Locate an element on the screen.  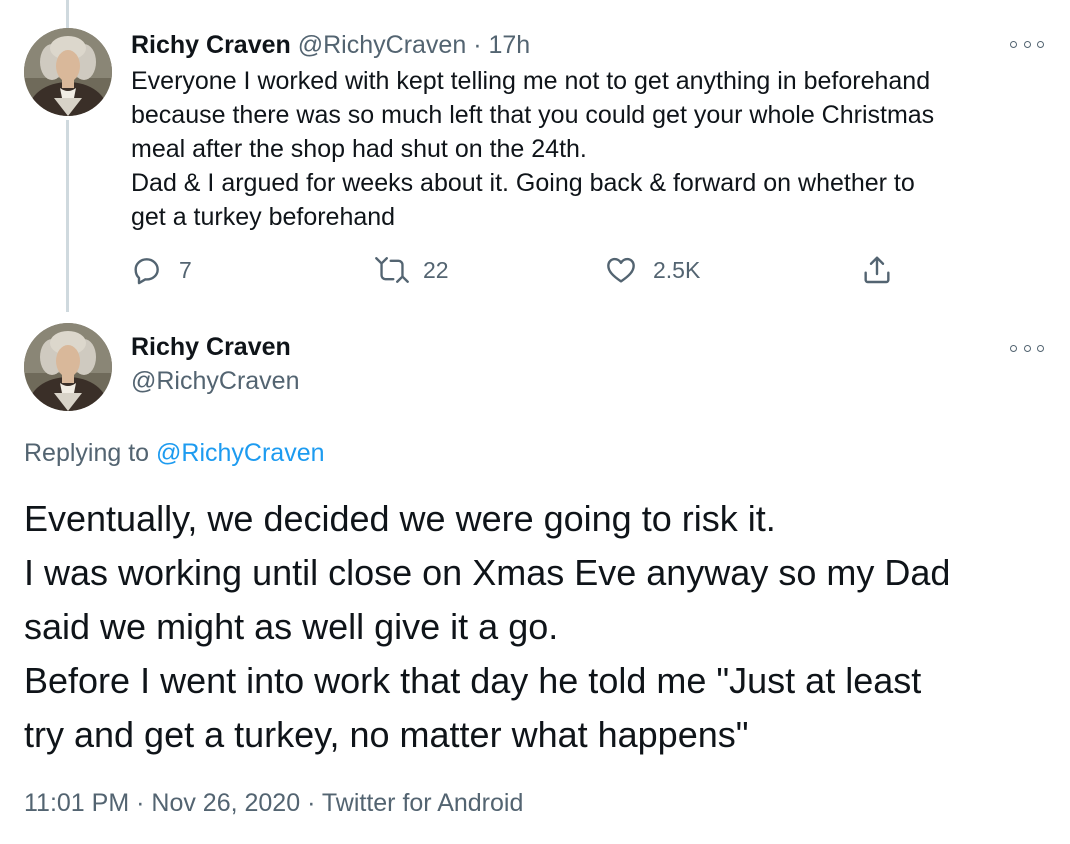
share-icon is located at coordinates (877, 270).